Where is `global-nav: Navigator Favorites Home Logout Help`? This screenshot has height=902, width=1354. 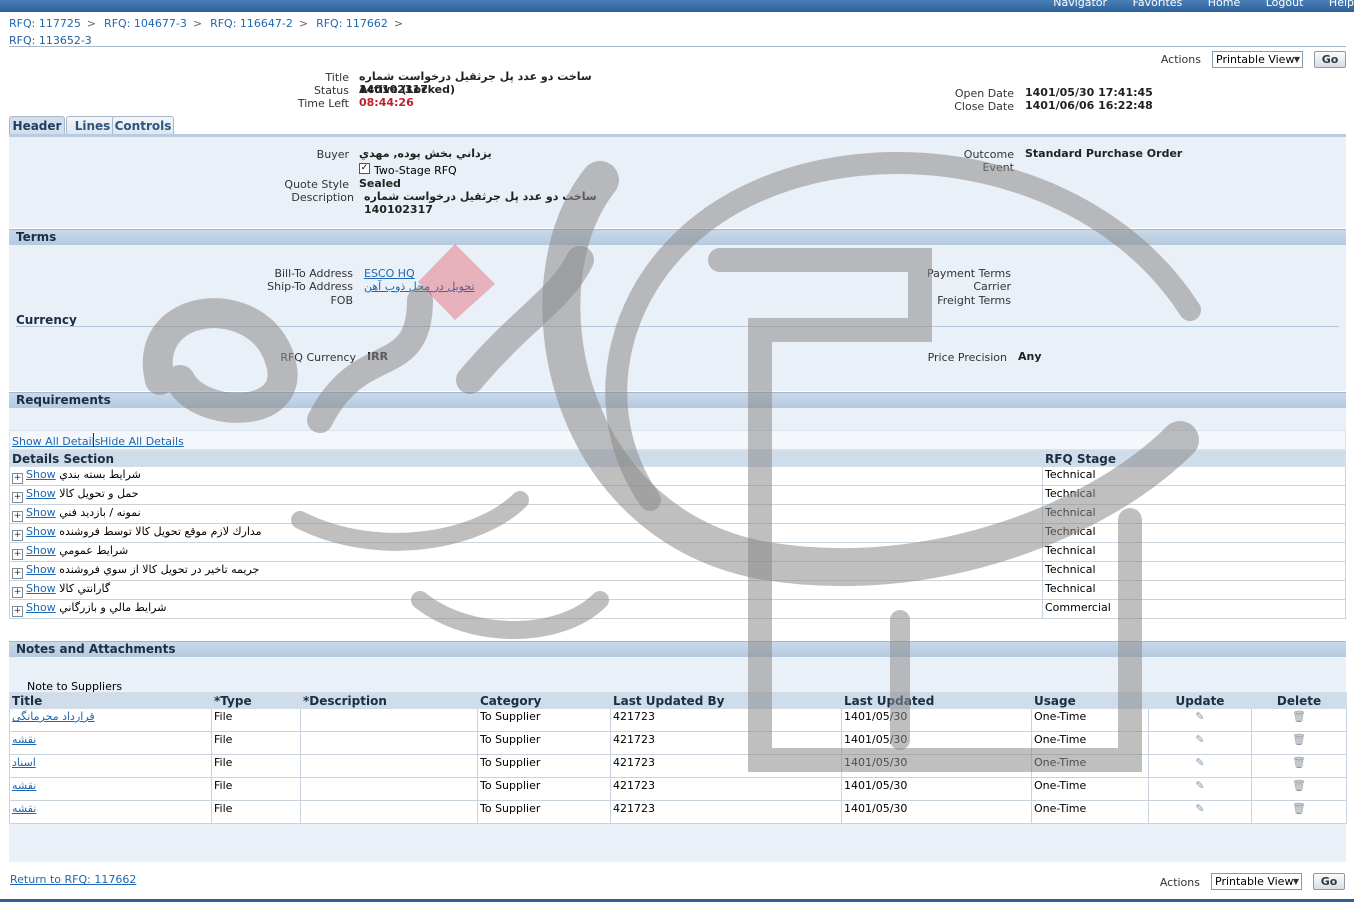 global-nav: Navigator Favorites Home Logout Help is located at coordinates (1192, 5).